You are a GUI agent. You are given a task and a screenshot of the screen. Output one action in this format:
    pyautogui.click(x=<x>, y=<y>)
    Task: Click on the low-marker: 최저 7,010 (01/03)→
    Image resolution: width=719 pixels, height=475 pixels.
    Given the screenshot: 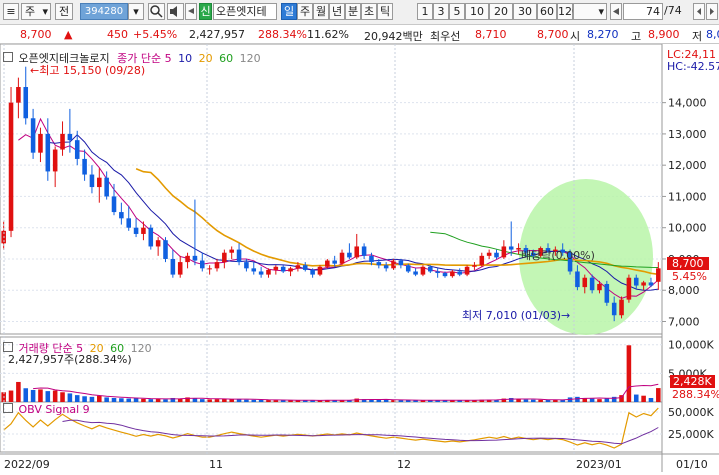 What is the action you would take?
    pyautogui.click(x=516, y=315)
    